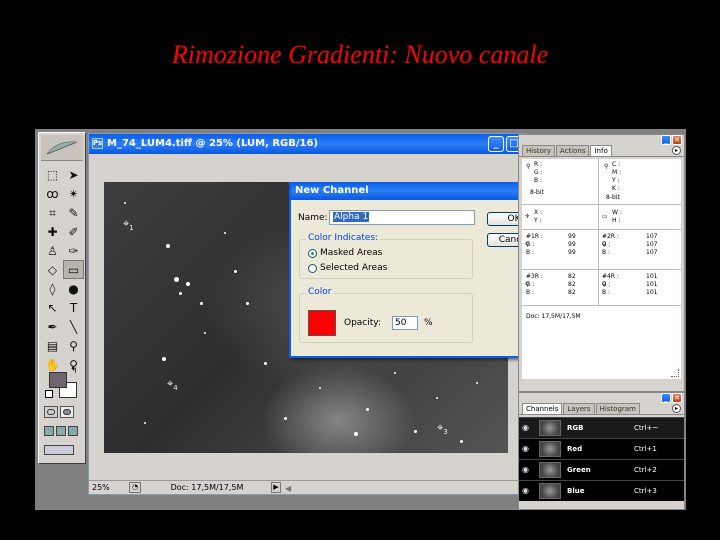 This screenshot has width=720, height=540. Describe the element at coordinates (601, 448) in the screenshot. I see `channel-row-red: ◉ Red Ctrl+1` at that location.